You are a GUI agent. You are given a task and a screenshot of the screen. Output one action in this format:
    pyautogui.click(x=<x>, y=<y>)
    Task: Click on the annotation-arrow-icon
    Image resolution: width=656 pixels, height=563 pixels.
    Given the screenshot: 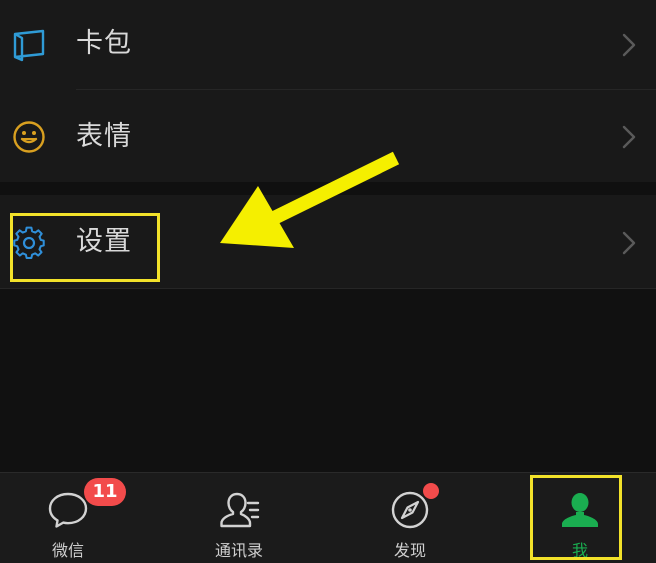 What is the action you would take?
    pyautogui.click(x=310, y=199)
    